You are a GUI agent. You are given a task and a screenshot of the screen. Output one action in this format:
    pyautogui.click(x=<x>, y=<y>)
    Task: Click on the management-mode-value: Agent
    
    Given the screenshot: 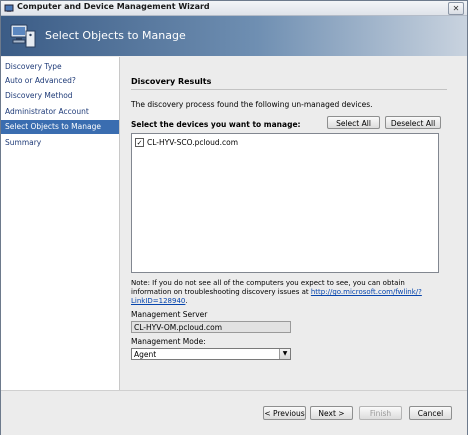 What is the action you would take?
    pyautogui.click(x=145, y=354)
    